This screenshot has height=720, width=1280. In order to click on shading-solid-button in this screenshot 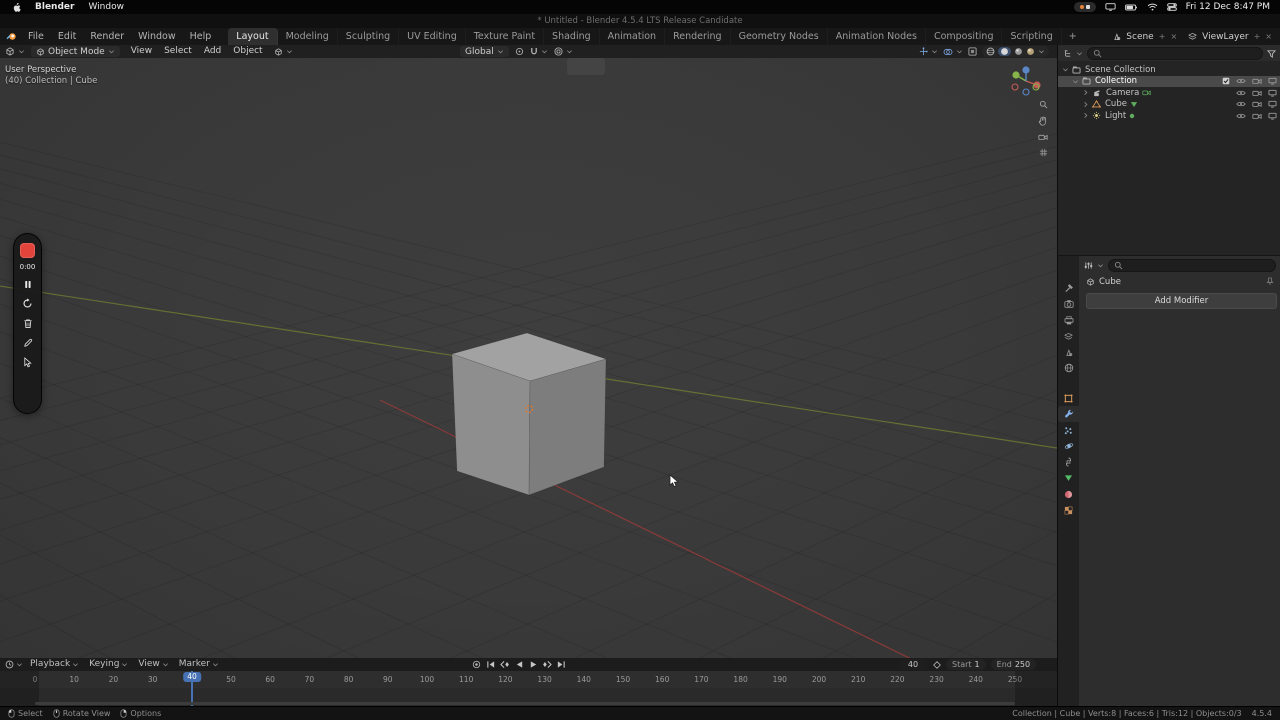, I will do `click(1004, 51)`.